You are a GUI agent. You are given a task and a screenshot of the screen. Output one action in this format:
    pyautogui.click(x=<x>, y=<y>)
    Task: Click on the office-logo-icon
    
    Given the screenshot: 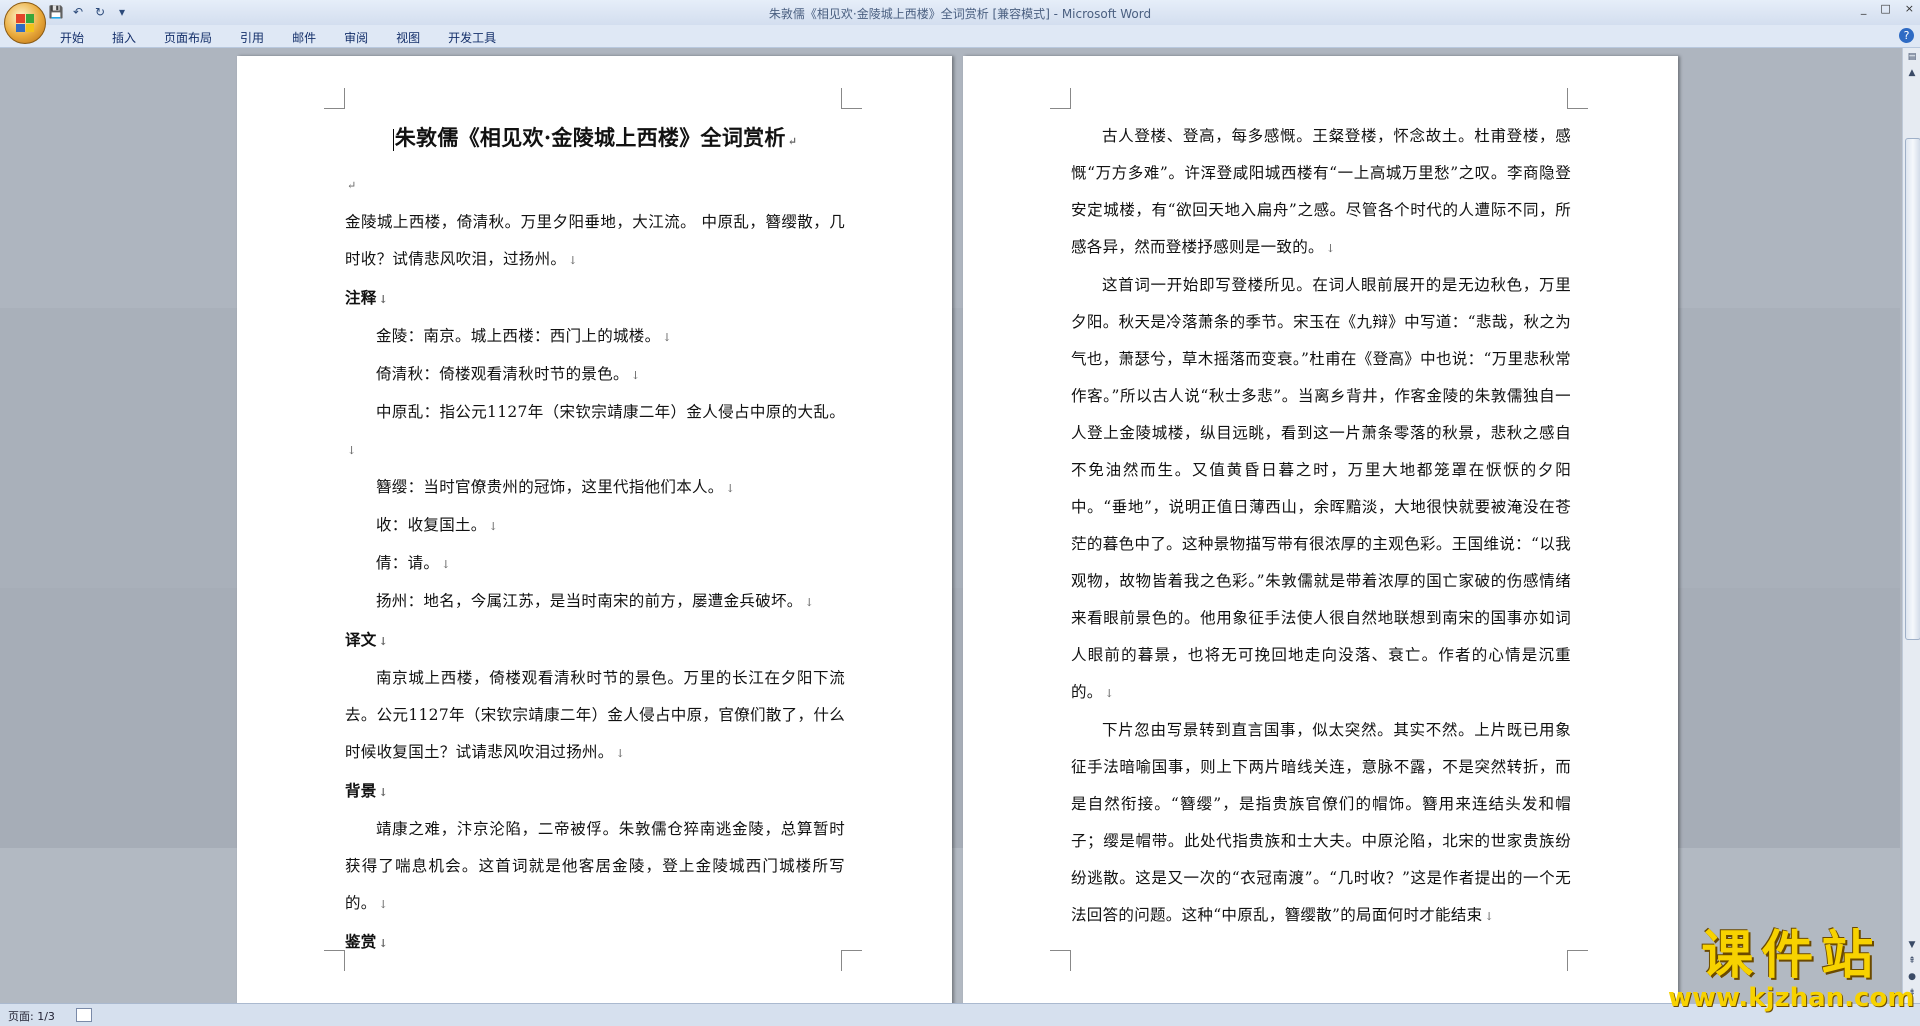 What is the action you would take?
    pyautogui.click(x=25, y=23)
    